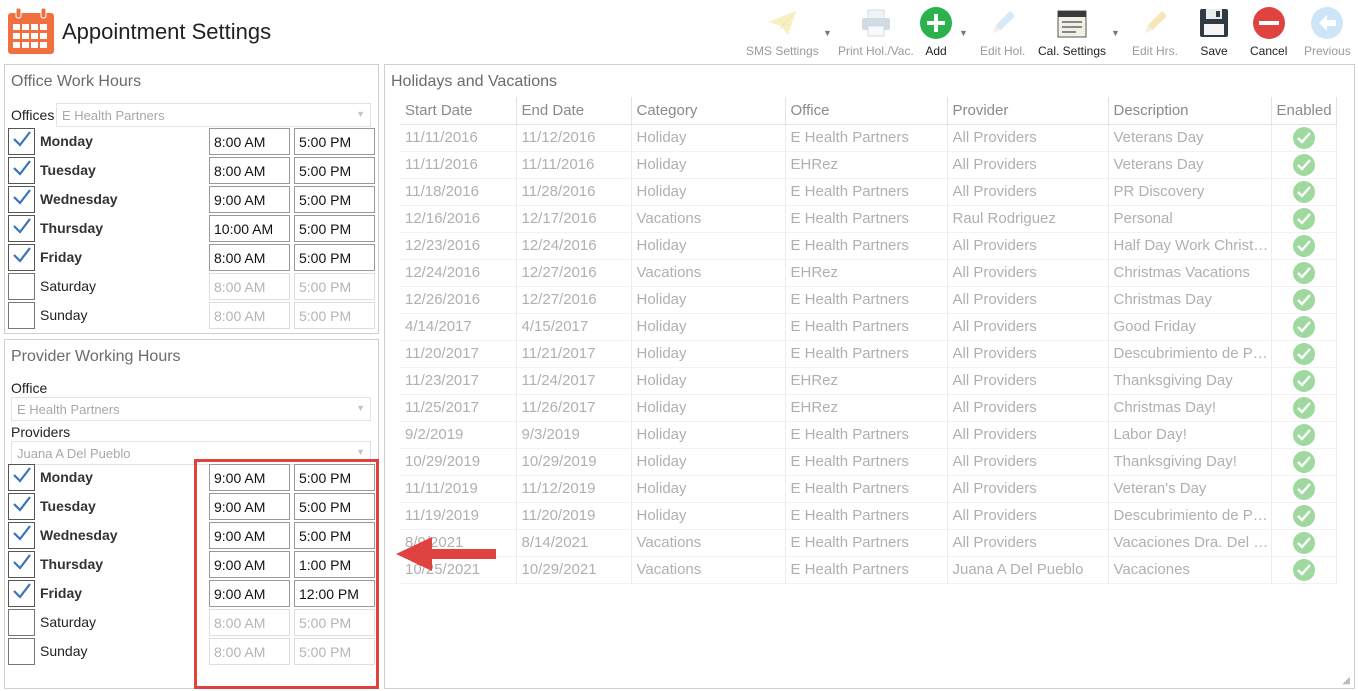 This screenshot has width=1358, height=691. What do you see at coordinates (963, 33) in the screenshot?
I see `add-dropdown-arrow: ▼` at bounding box center [963, 33].